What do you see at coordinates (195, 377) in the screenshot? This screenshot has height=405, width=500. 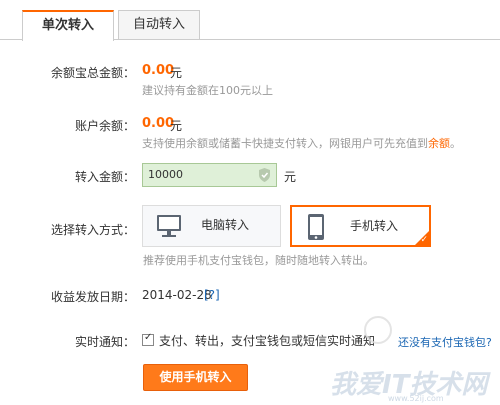 I see `submit-button: 使用手机转入` at bounding box center [195, 377].